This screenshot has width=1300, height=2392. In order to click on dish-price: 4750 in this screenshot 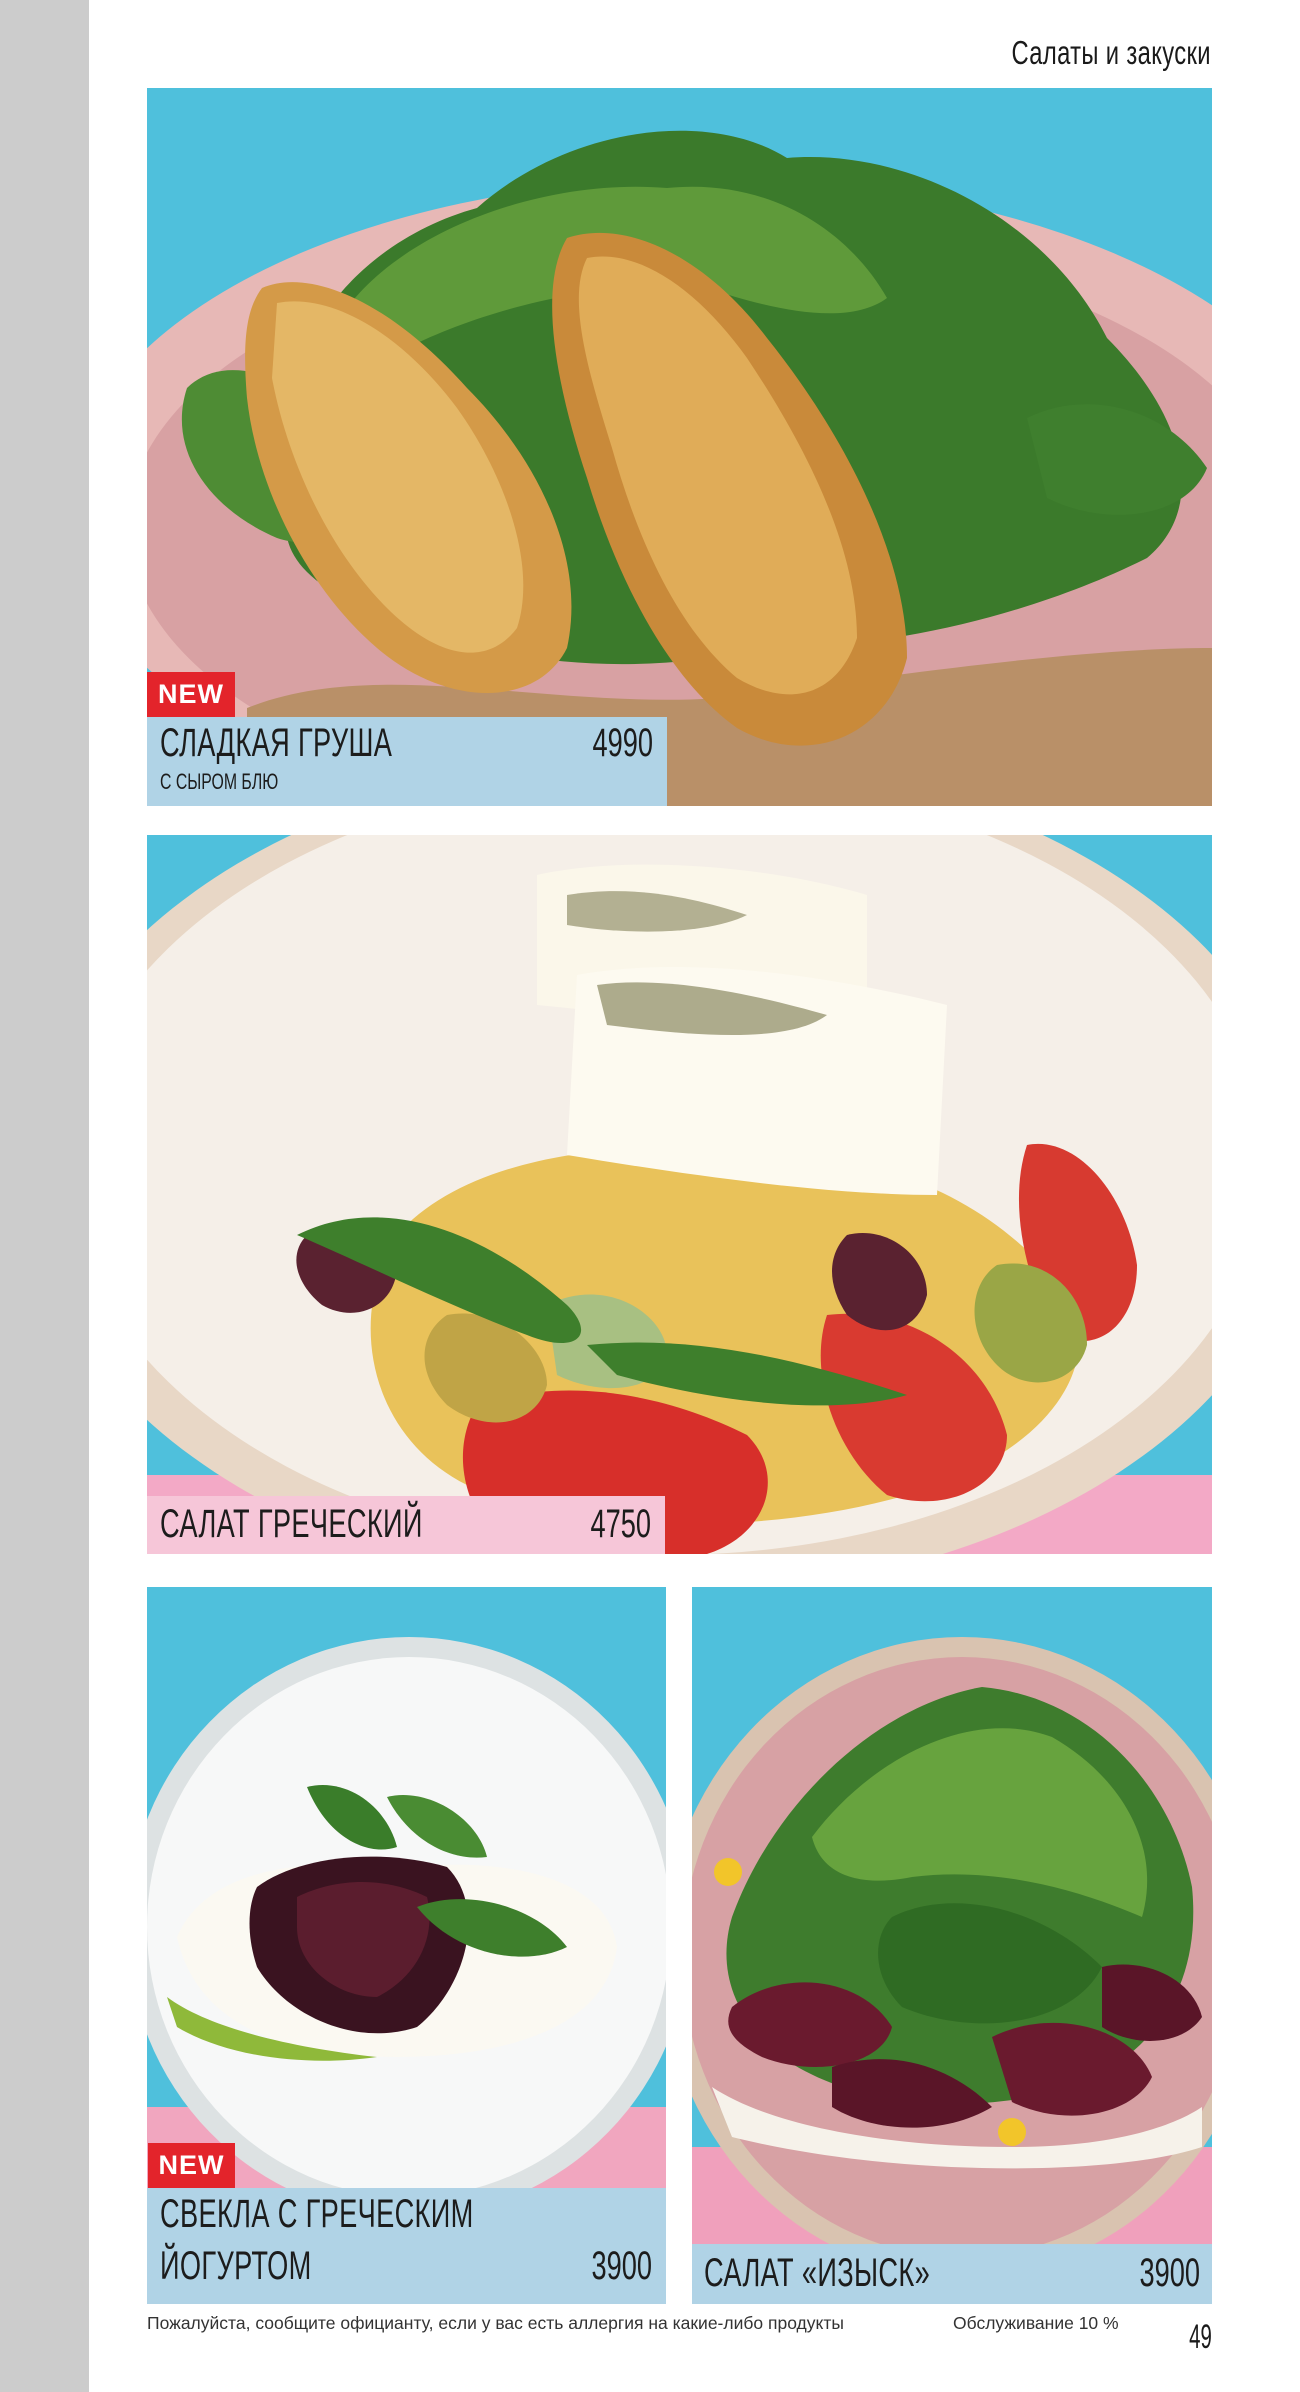, I will do `click(620, 1524)`.